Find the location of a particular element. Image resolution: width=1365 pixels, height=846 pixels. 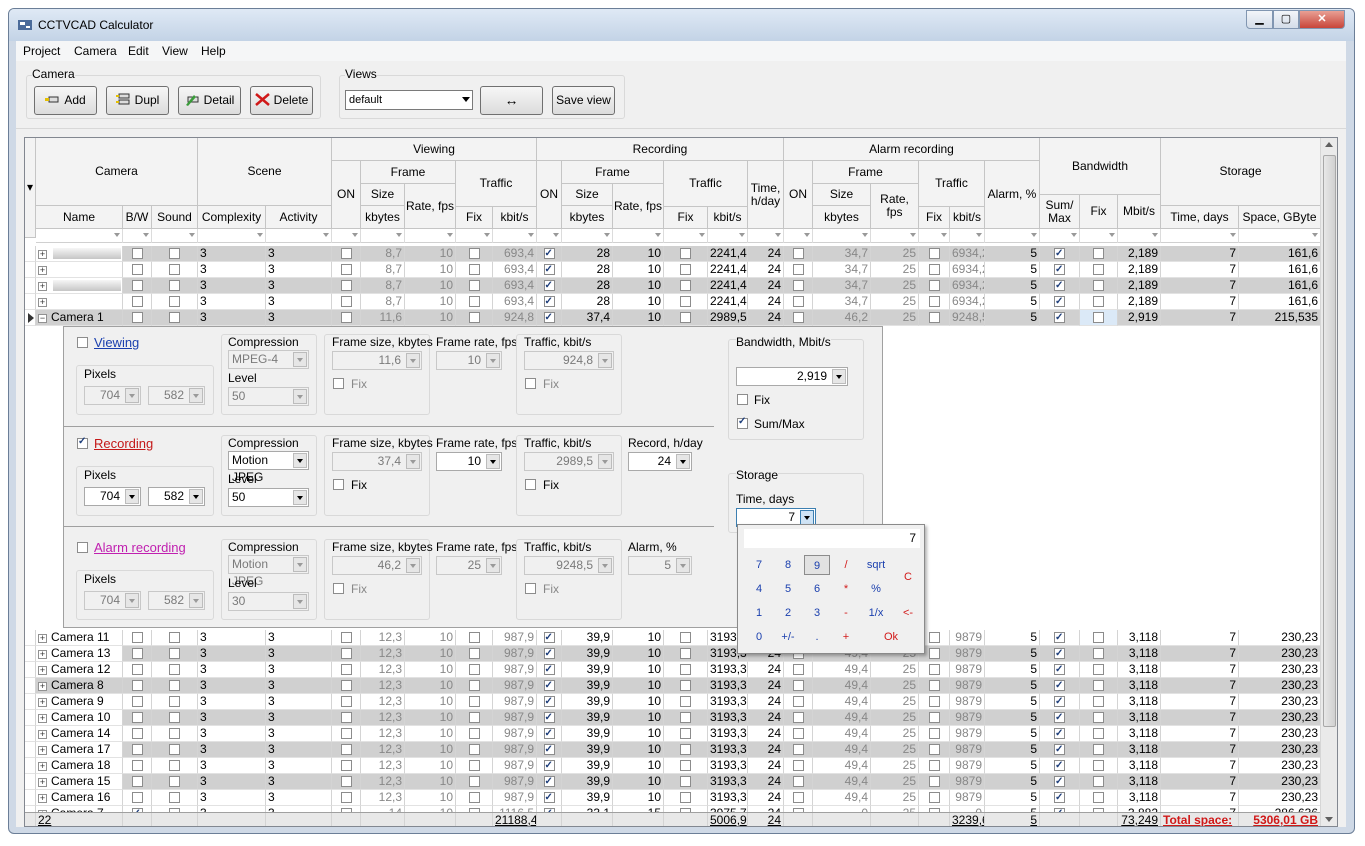

cell-name: + Camera 9 is located at coordinates (79, 702).